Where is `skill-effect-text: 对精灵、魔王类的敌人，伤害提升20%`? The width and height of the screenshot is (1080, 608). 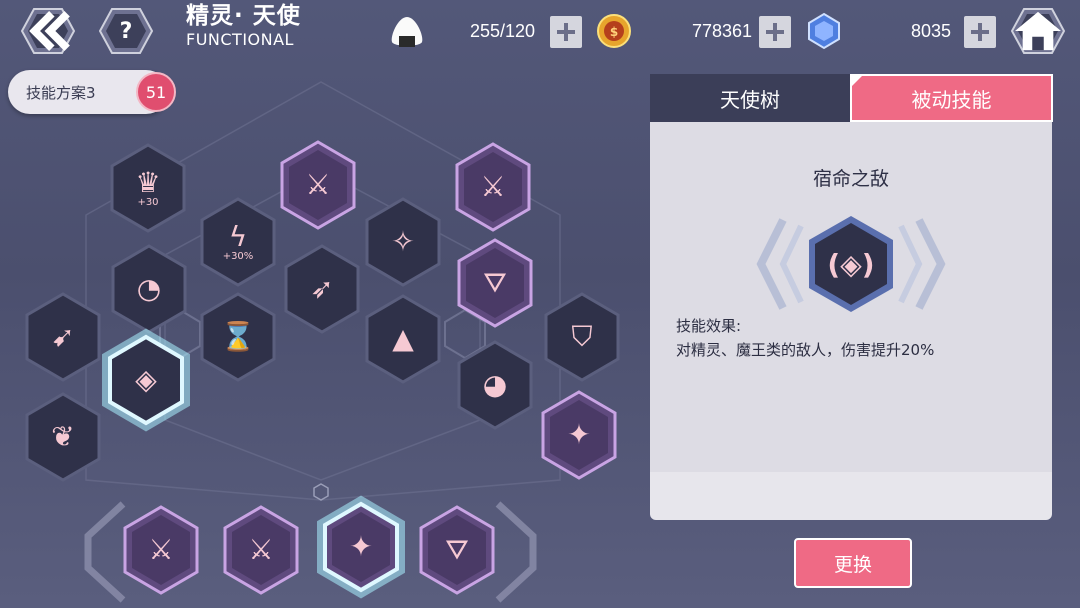
skill-effect-text: 对精灵、魔王类的敌人，伤害提升20% is located at coordinates (805, 350).